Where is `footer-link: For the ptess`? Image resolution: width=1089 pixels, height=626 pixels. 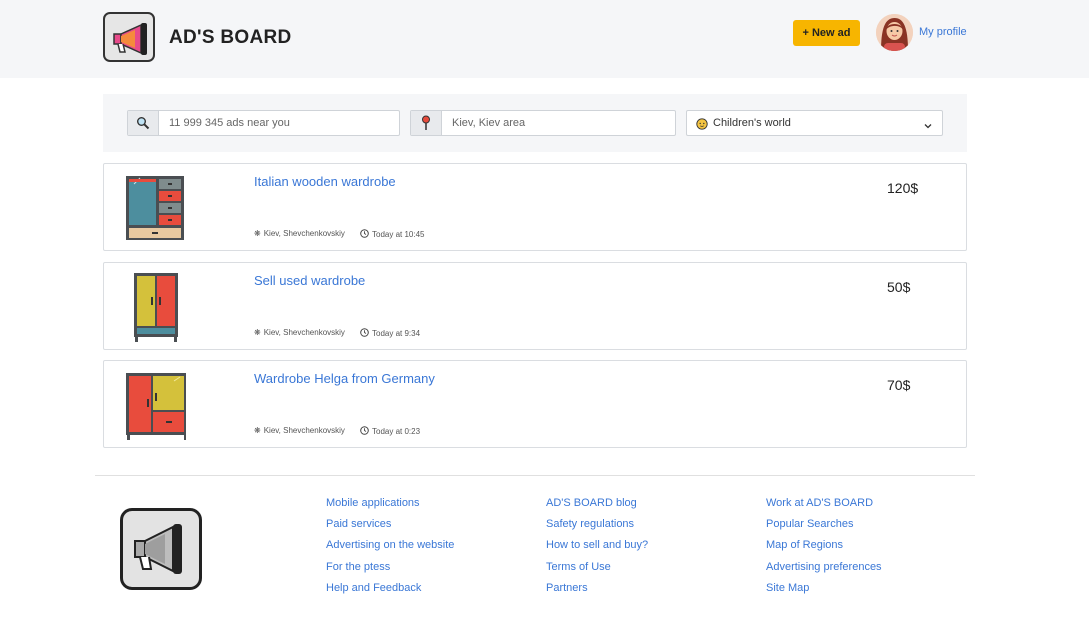
footer-link: For the ptess is located at coordinates (390, 570).